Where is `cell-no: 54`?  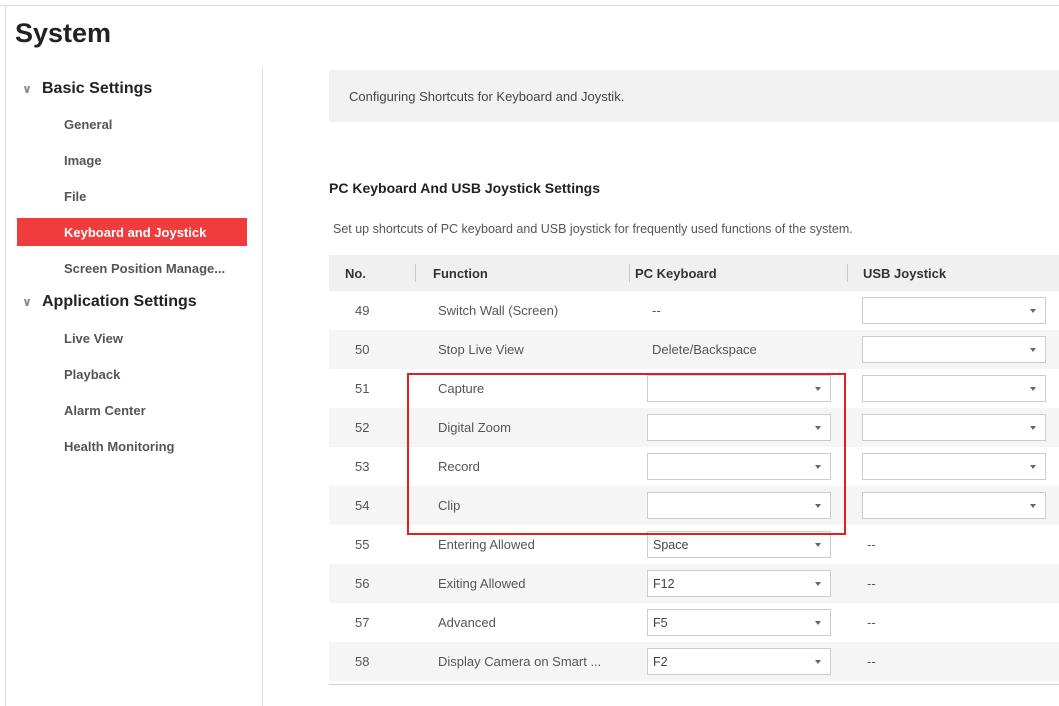
cell-no: 54 is located at coordinates (362, 505).